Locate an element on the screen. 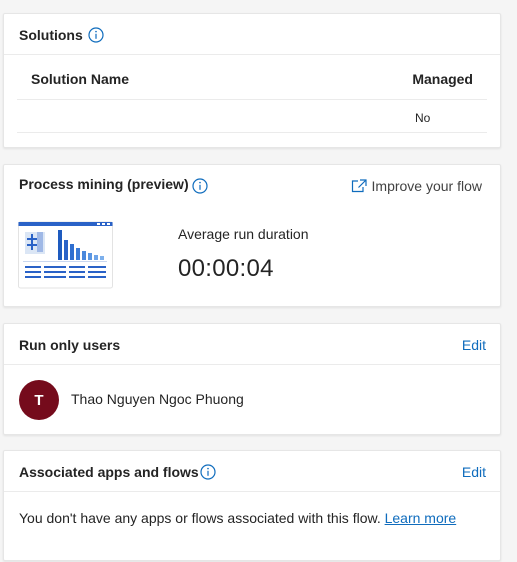  open-external-icon is located at coordinates (359, 186).